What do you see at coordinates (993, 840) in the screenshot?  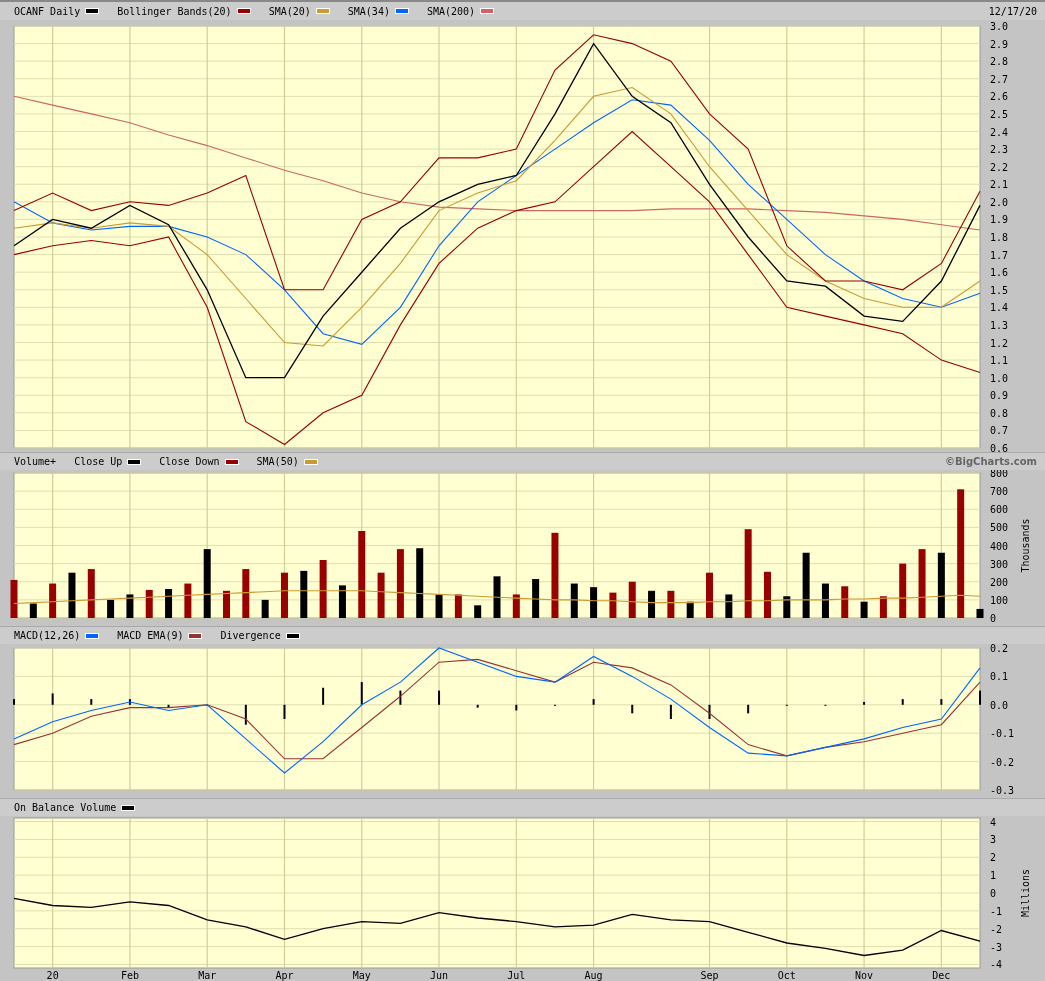 I see `axis-tick-label: 3` at bounding box center [993, 840].